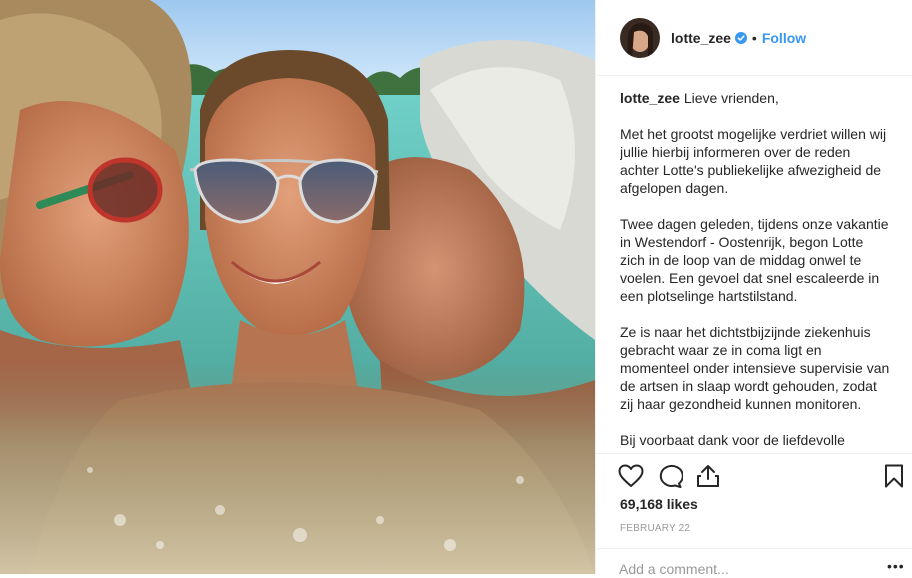 The image size is (912, 578). I want to click on post-header: lotte_zee • Follow, so click(754, 38).